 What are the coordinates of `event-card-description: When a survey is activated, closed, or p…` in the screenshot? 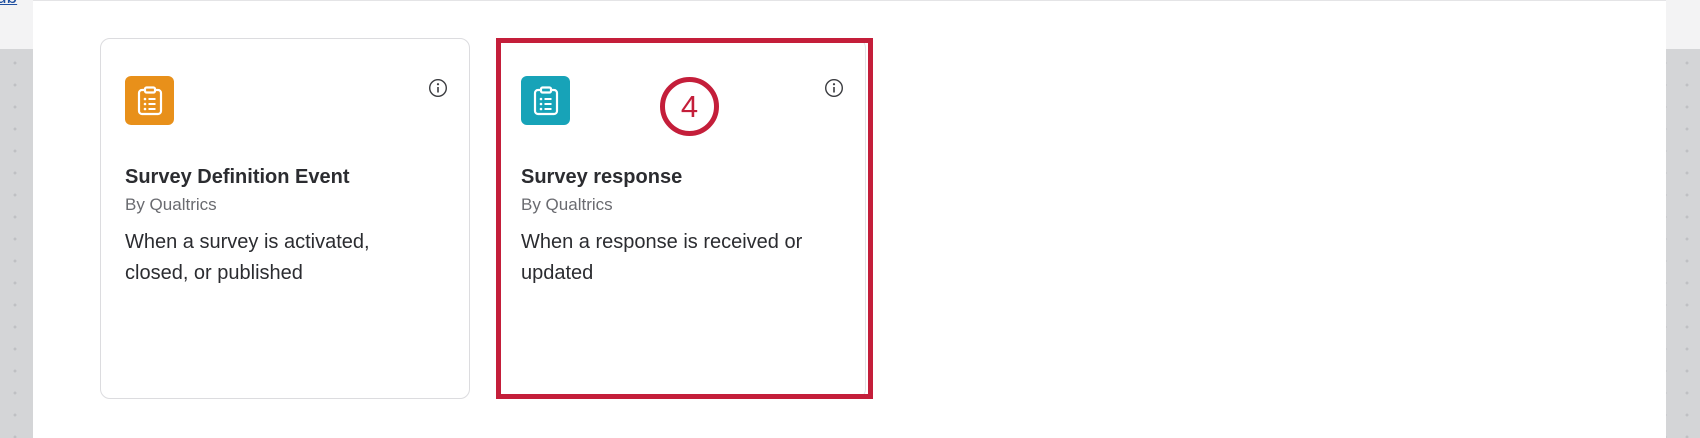 It's located at (247, 257).